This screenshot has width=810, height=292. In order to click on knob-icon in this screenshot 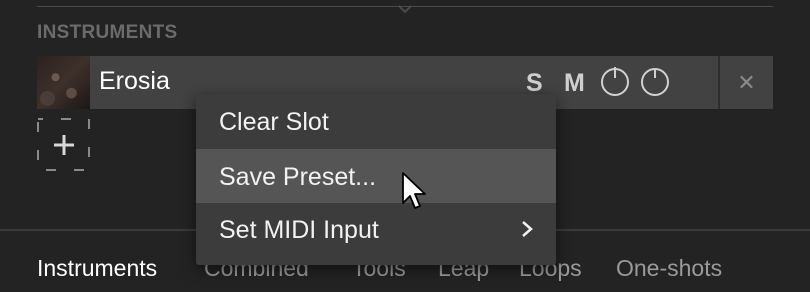, I will do `click(655, 81)`.